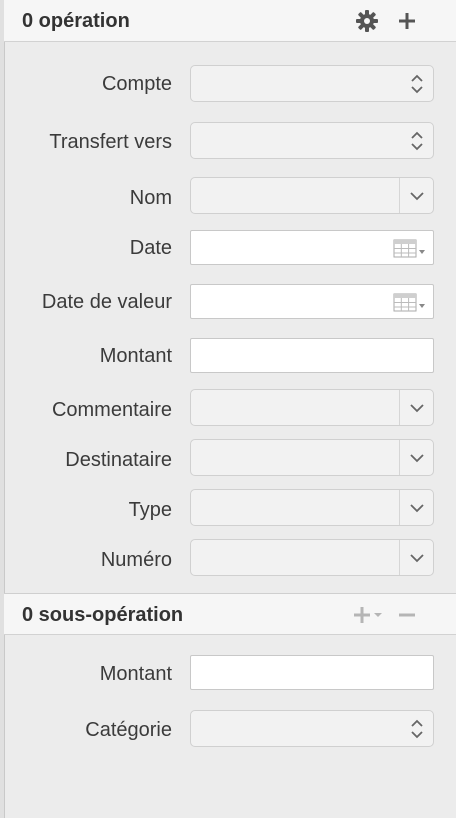  Describe the element at coordinates (312, 672) in the screenshot. I see `sub-montant-field` at that location.